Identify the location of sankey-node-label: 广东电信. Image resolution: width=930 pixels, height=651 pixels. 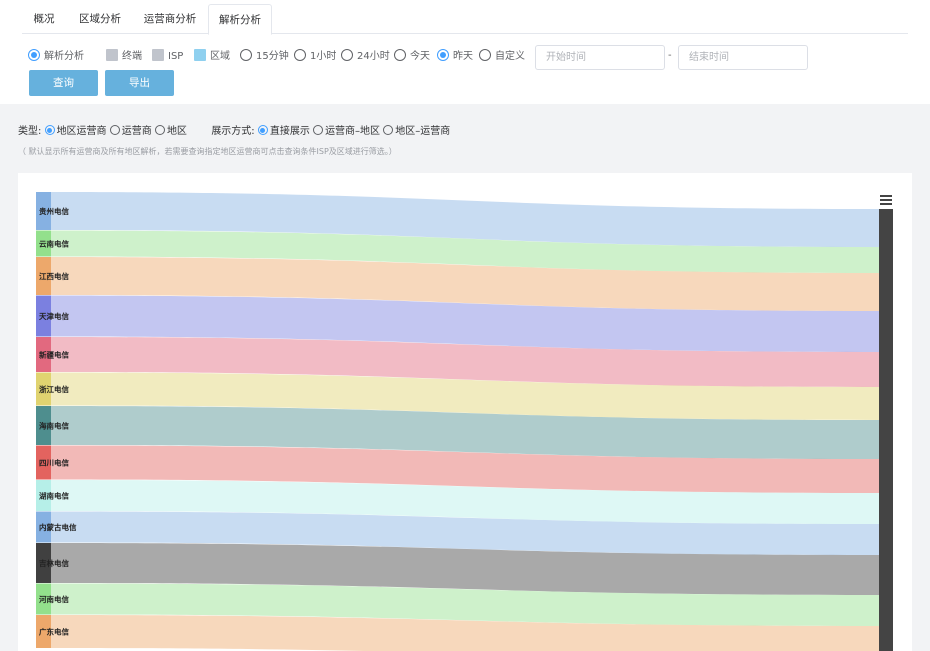
(54, 632).